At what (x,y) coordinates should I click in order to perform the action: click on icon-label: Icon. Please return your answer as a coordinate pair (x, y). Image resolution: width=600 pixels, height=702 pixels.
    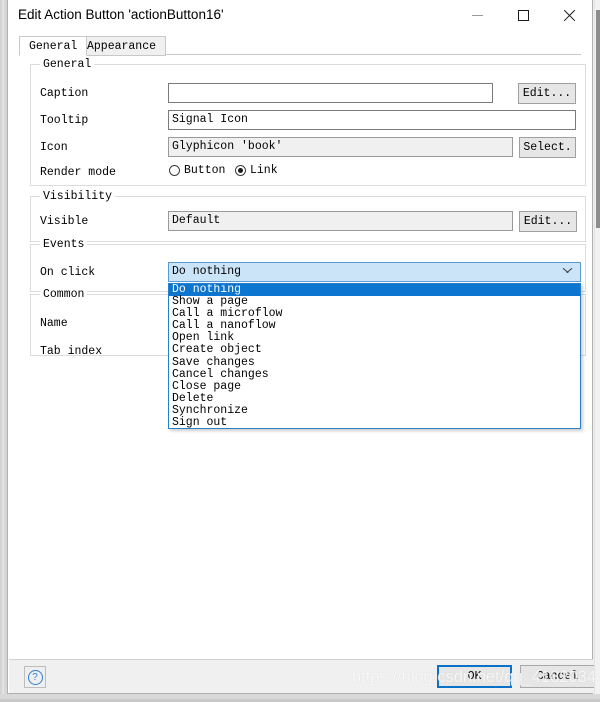
    Looking at the image, I should click on (54, 147).